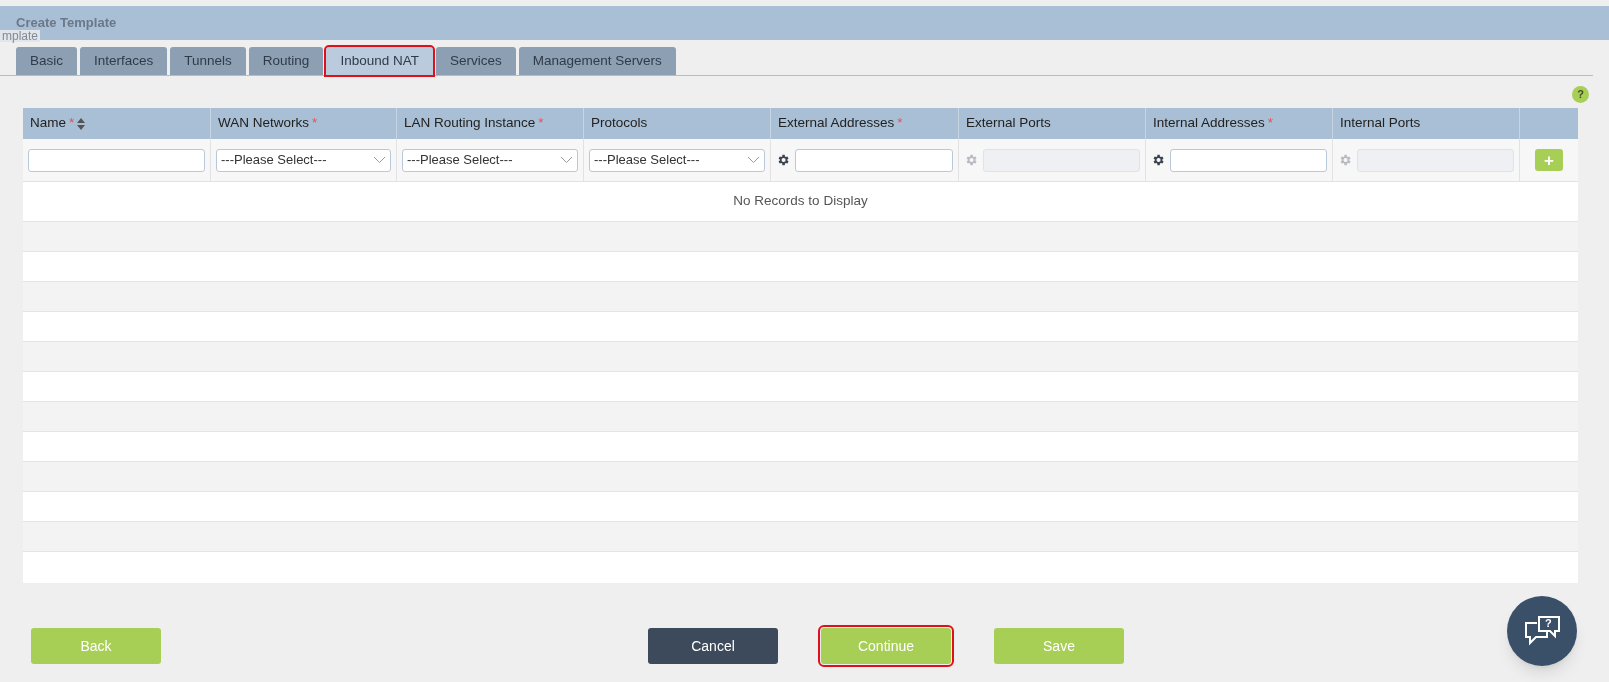 This screenshot has width=1609, height=682. Describe the element at coordinates (208, 61) in the screenshot. I see `tab: Tunnels` at that location.